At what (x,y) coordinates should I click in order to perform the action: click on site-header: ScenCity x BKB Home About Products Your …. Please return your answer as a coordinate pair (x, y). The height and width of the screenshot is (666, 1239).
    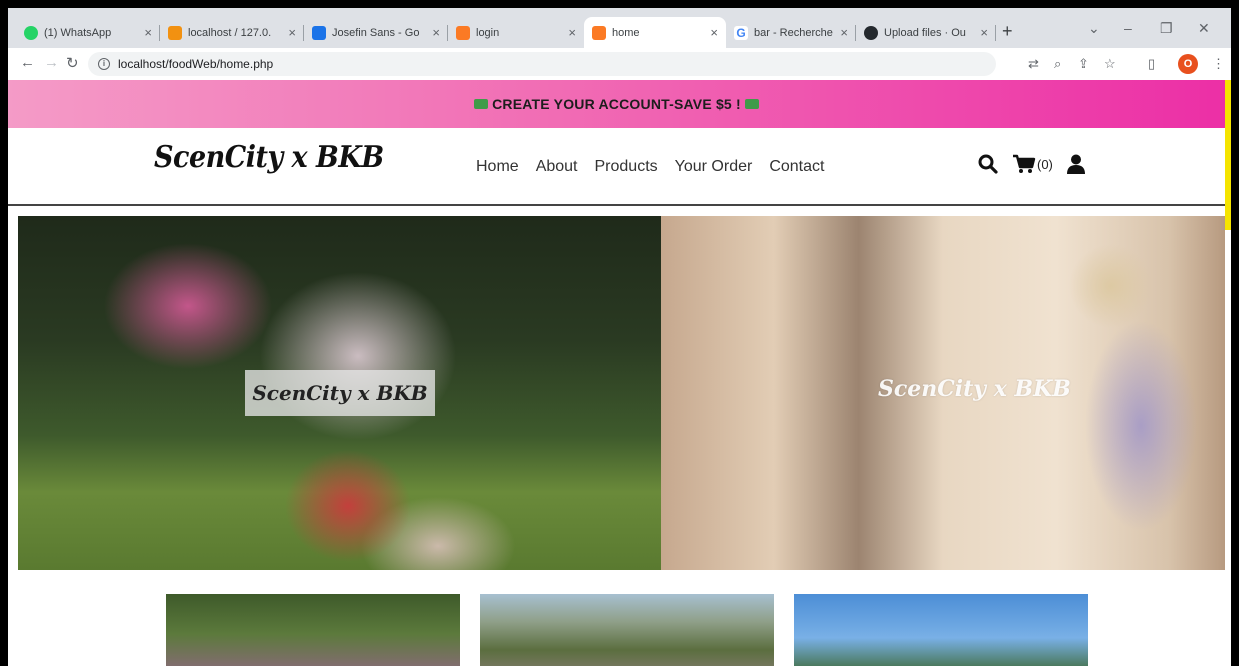
    Looking at the image, I should click on (616, 167).